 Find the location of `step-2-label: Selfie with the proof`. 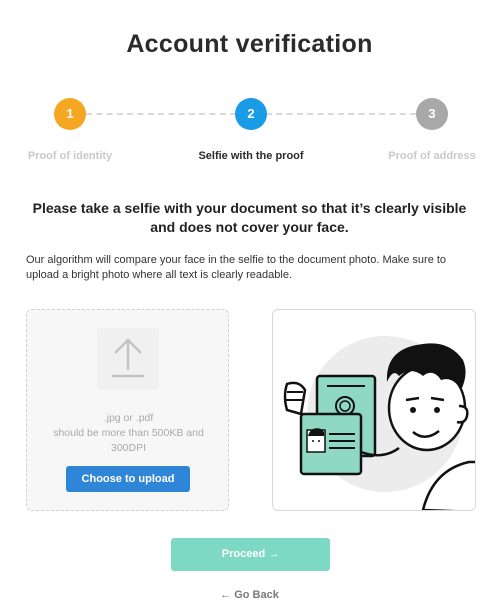

step-2-label: Selfie with the proof is located at coordinates (251, 156).